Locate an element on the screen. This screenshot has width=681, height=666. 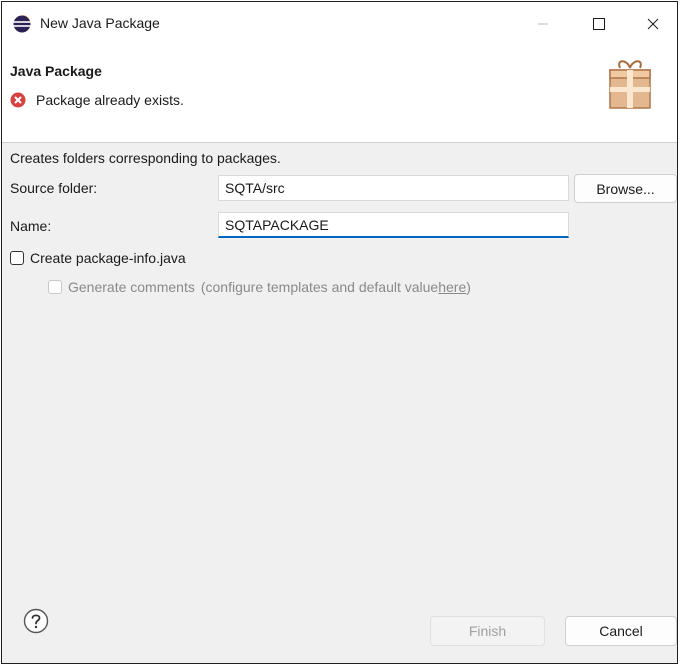
error-icon is located at coordinates (18, 100).